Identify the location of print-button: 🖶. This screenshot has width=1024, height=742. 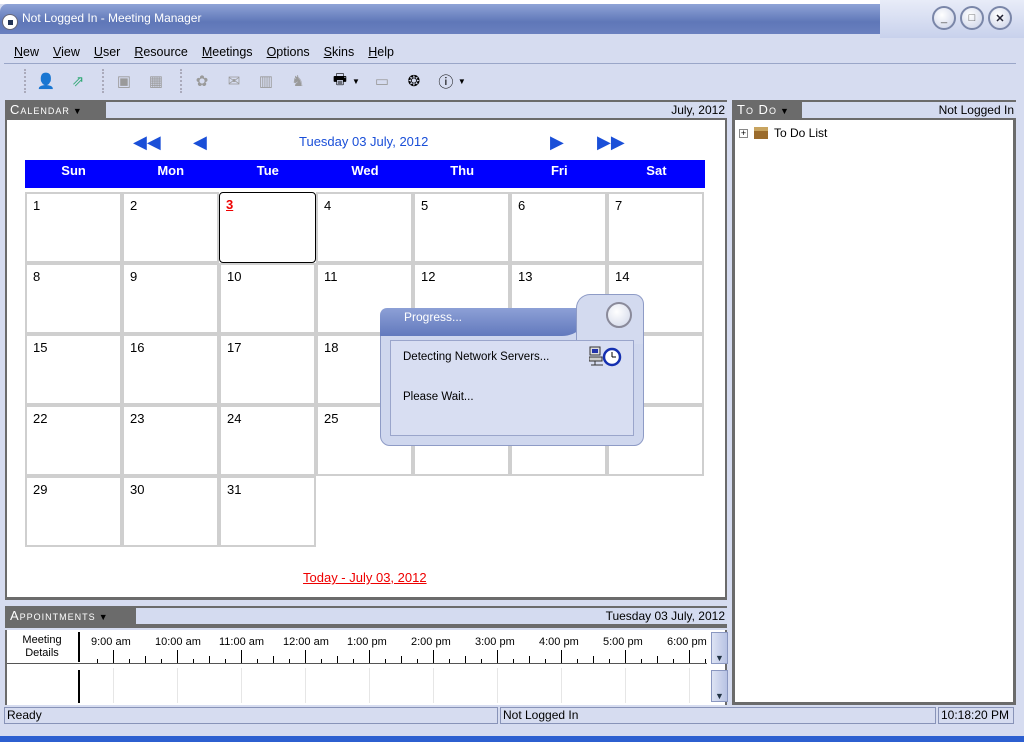
(340, 81).